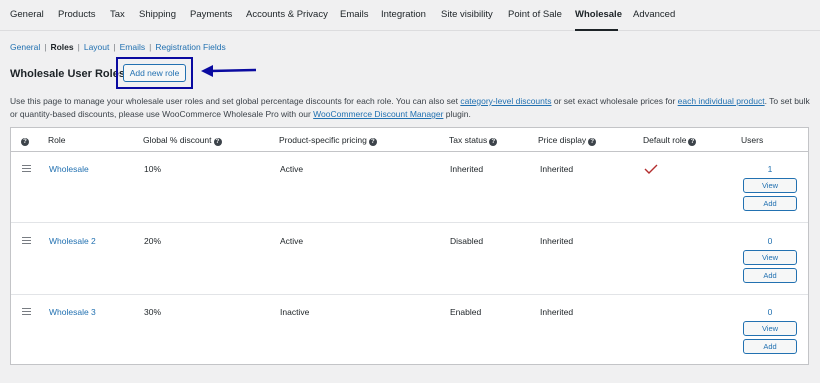  Describe the element at coordinates (27, 14) in the screenshot. I see `tab-general: General` at that location.